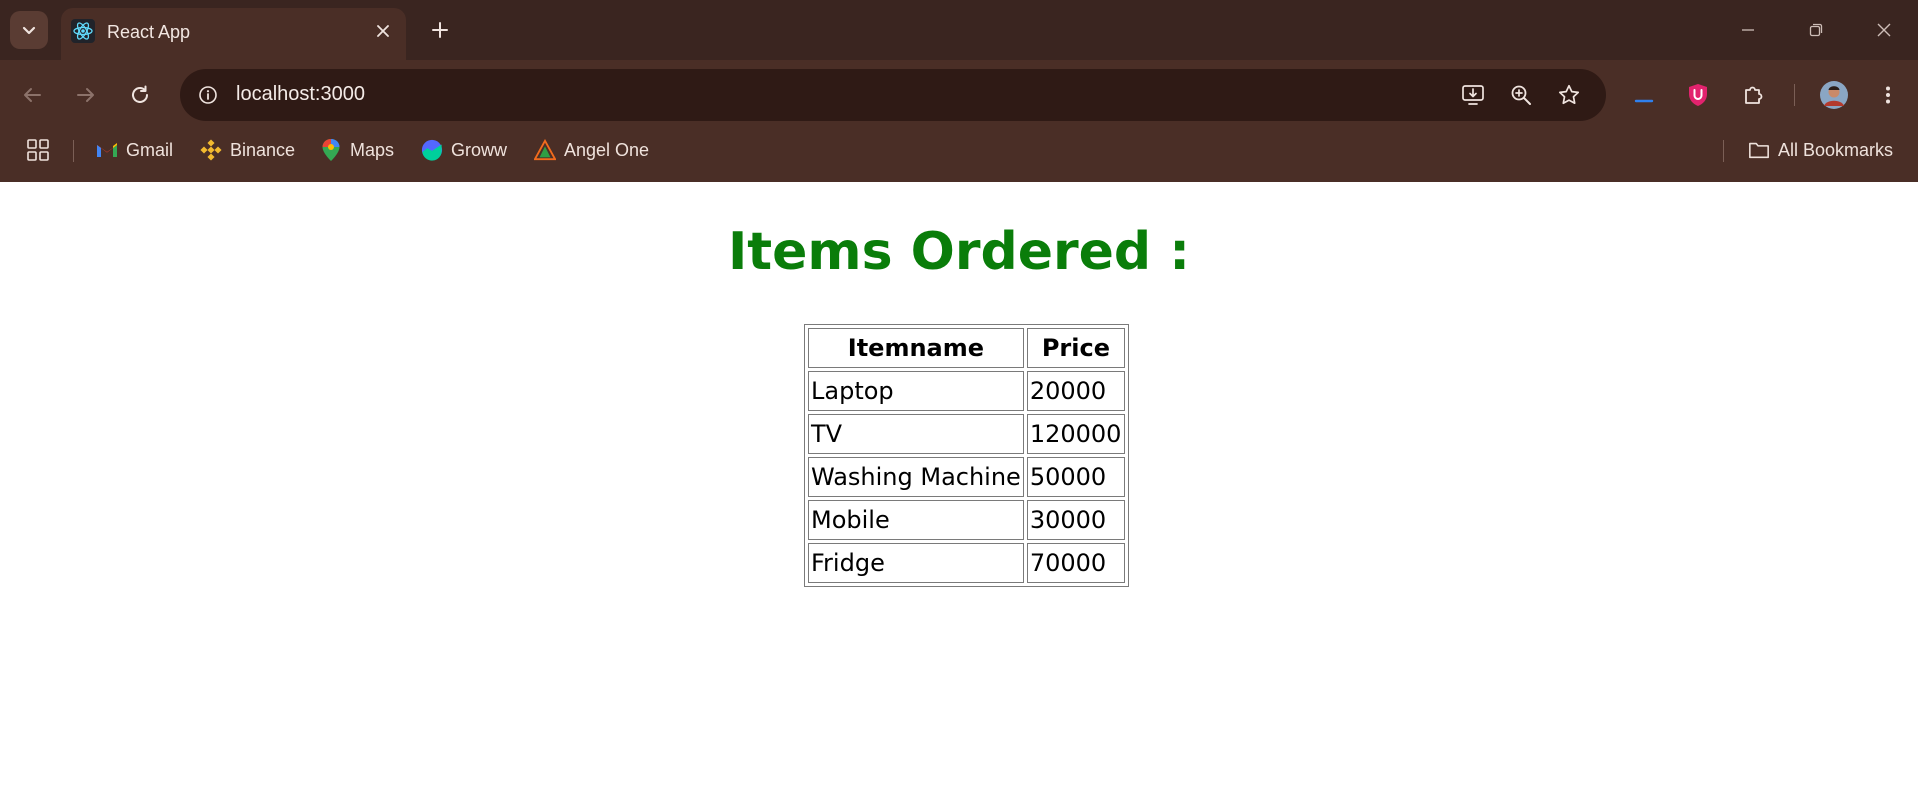  Describe the element at coordinates (1075, 477) in the screenshot. I see `cell-price: 50000` at that location.